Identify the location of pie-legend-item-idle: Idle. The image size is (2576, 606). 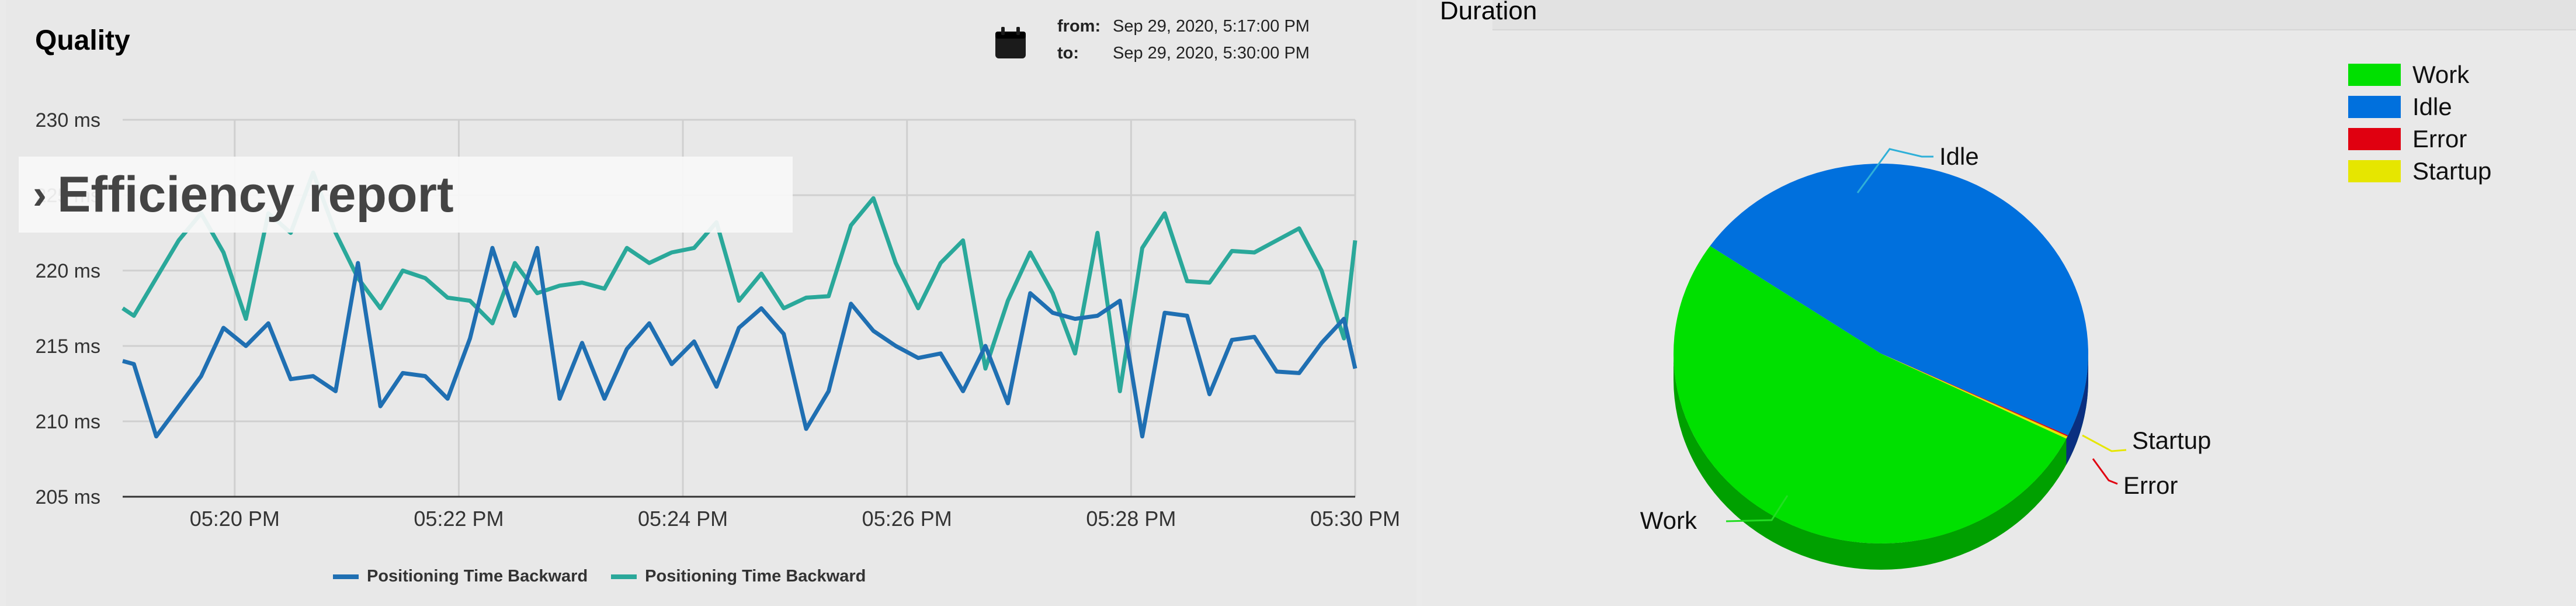
(2419, 107).